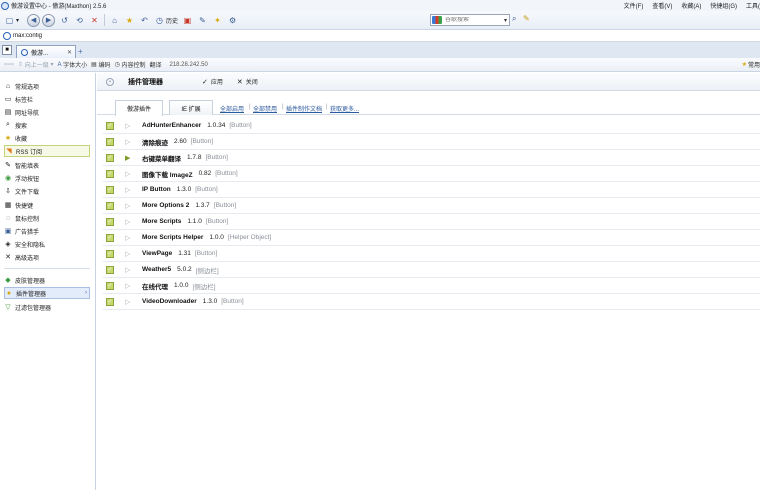 This screenshot has width=760, height=490. I want to click on gear-icon: ⚙, so click(232, 20).